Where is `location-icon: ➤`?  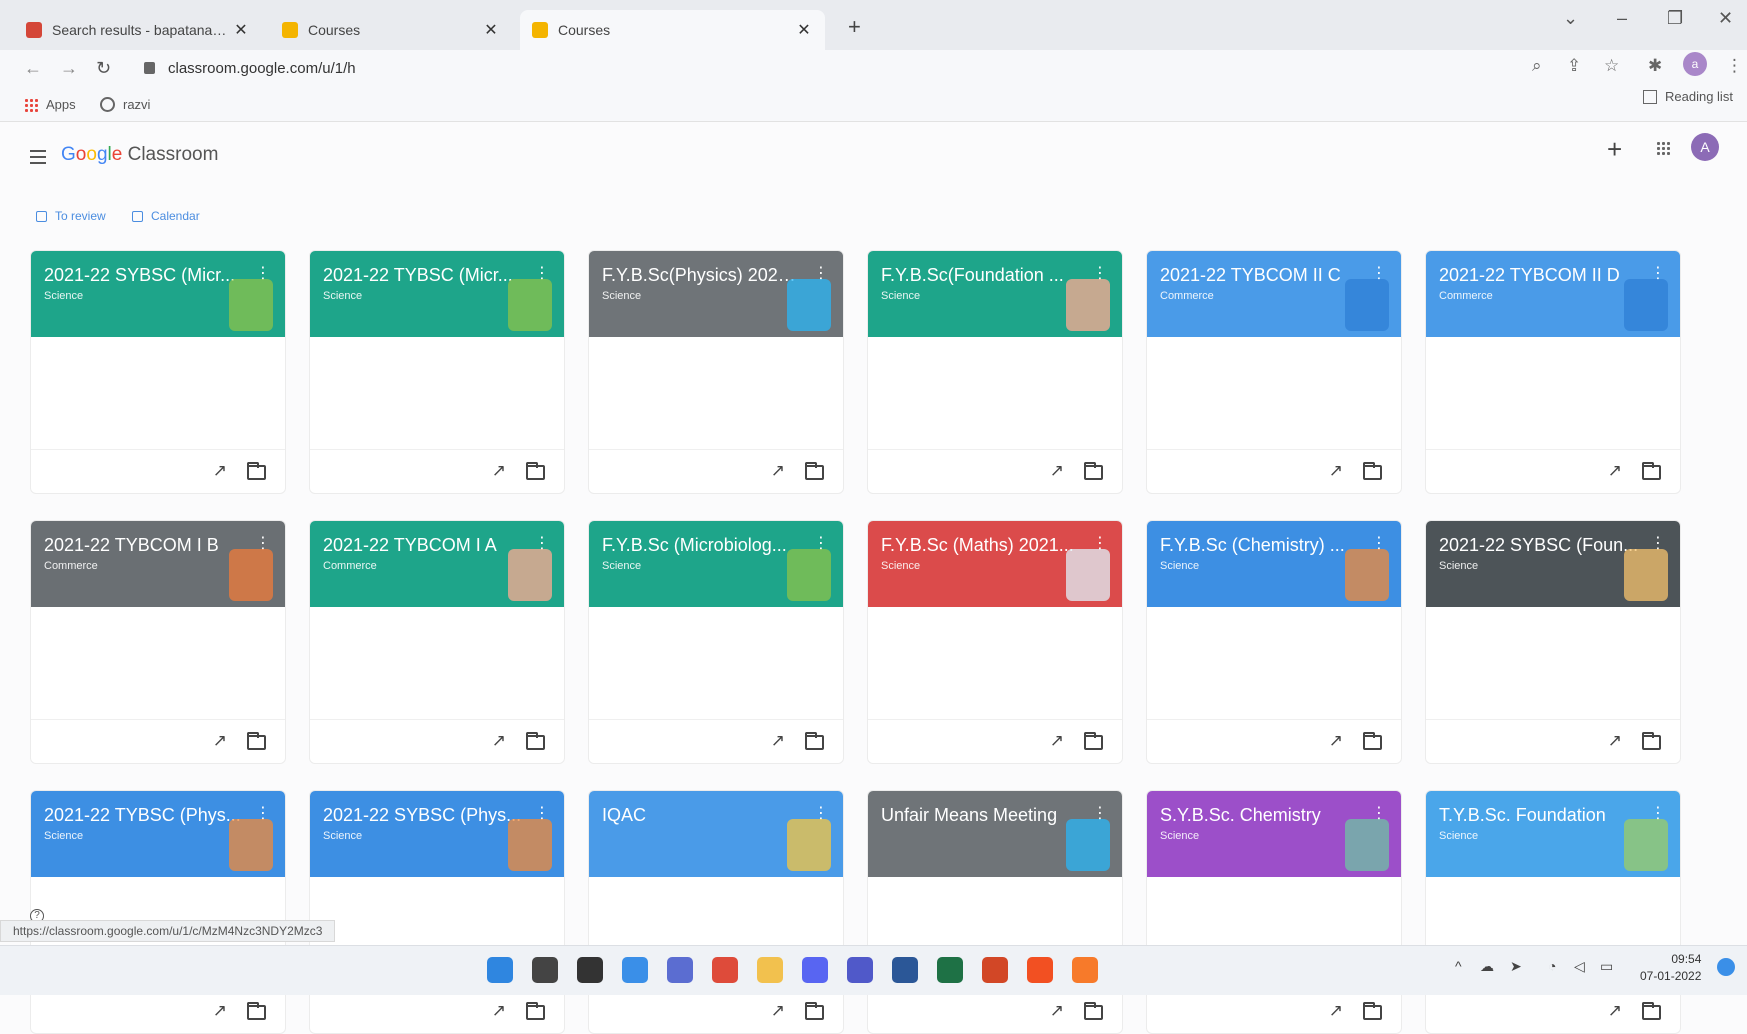
location-icon: ➤ is located at coordinates (1516, 966).